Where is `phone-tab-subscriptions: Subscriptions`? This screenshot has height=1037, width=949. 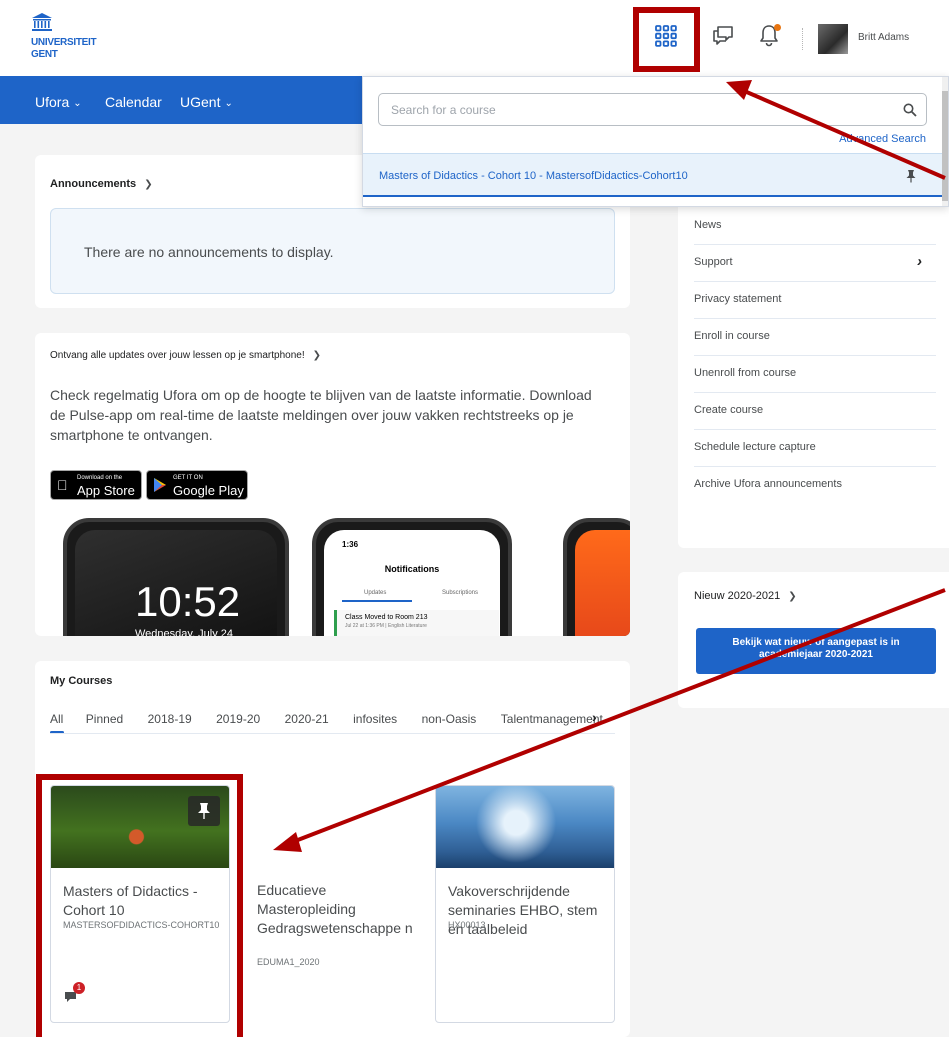 phone-tab-subscriptions: Subscriptions is located at coordinates (460, 593).